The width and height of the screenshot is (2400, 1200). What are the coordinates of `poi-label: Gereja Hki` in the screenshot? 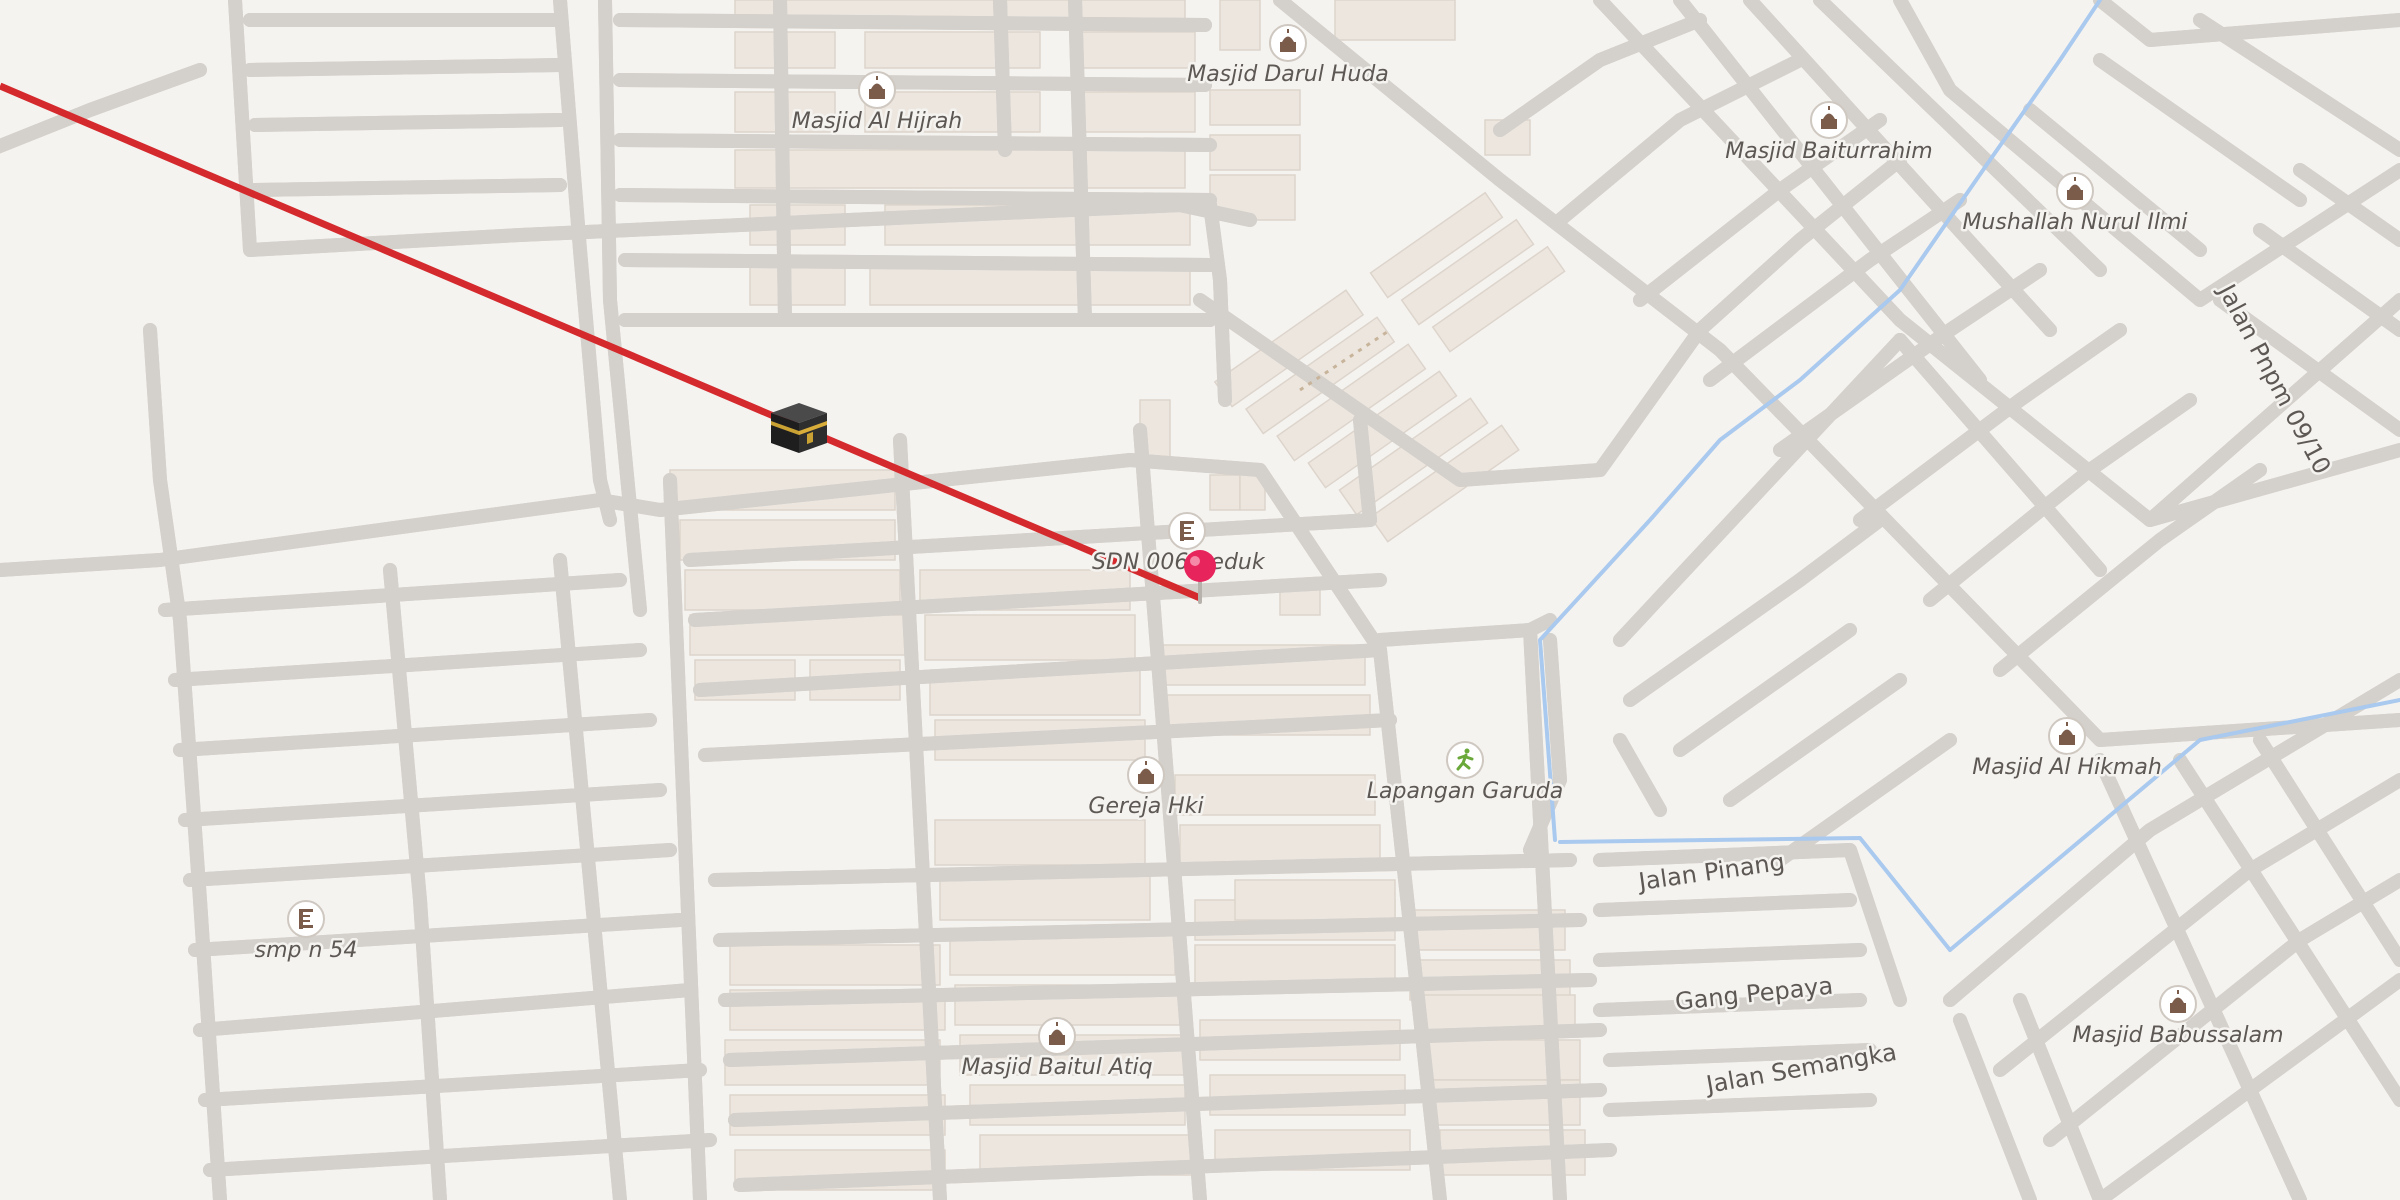 It's located at (1145, 806).